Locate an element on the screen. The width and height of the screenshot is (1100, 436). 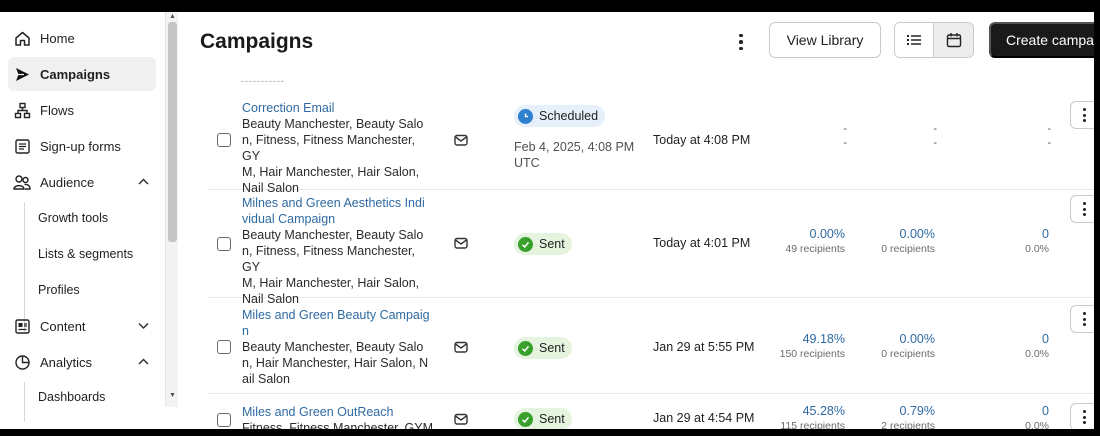
clock-icon is located at coordinates (525, 116).